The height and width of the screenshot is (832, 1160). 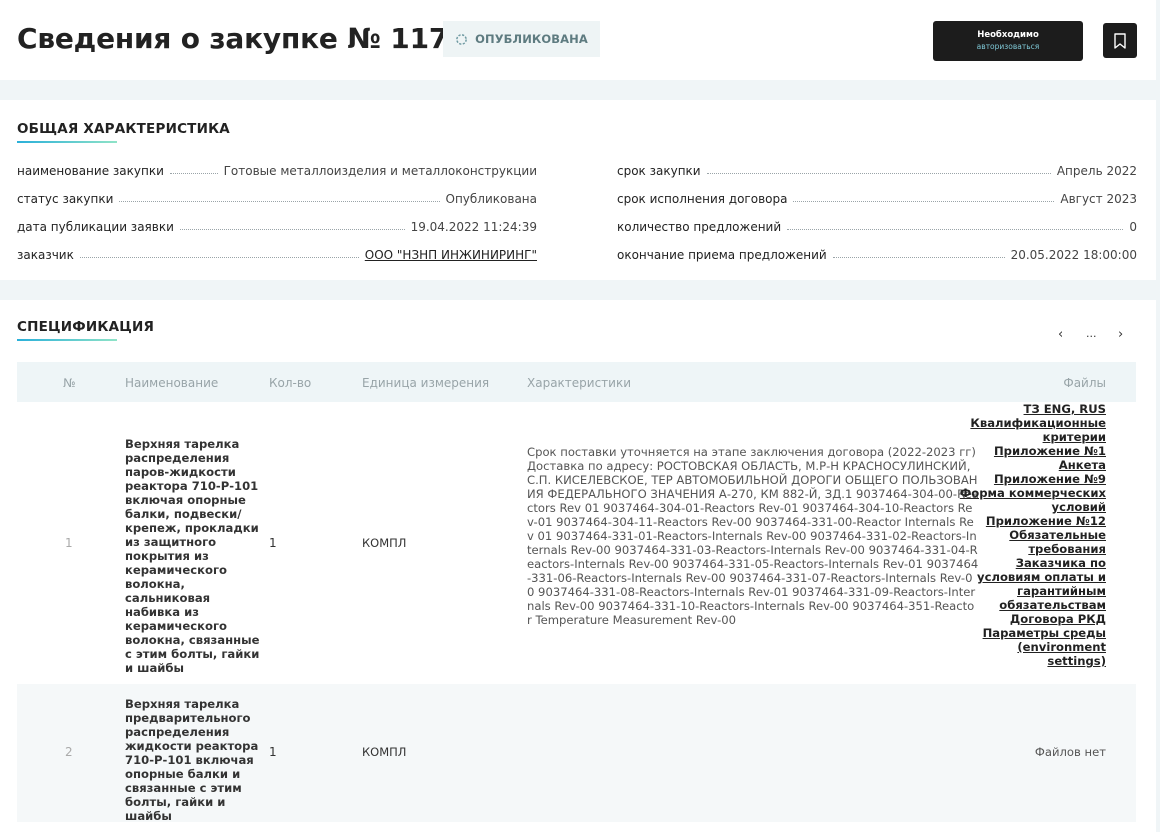 I want to click on info-row-offers-count: количество предложений 0, so click(x=877, y=227).